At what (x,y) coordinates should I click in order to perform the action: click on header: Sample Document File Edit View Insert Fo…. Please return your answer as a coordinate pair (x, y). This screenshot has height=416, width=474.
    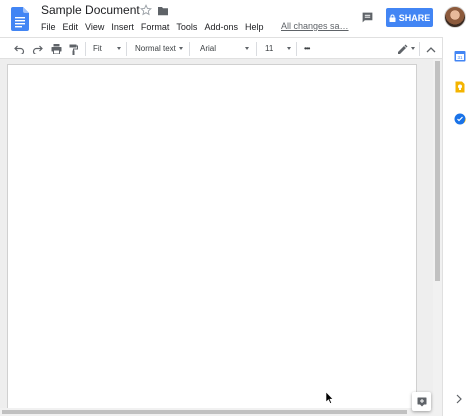
    Looking at the image, I should click on (237, 18).